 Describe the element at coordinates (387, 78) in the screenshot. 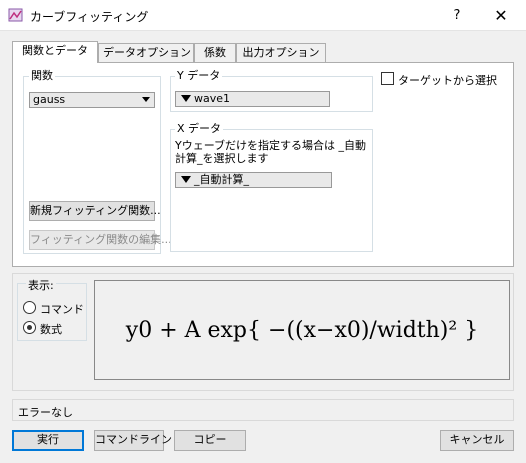

I see `target-select-checkbox` at that location.